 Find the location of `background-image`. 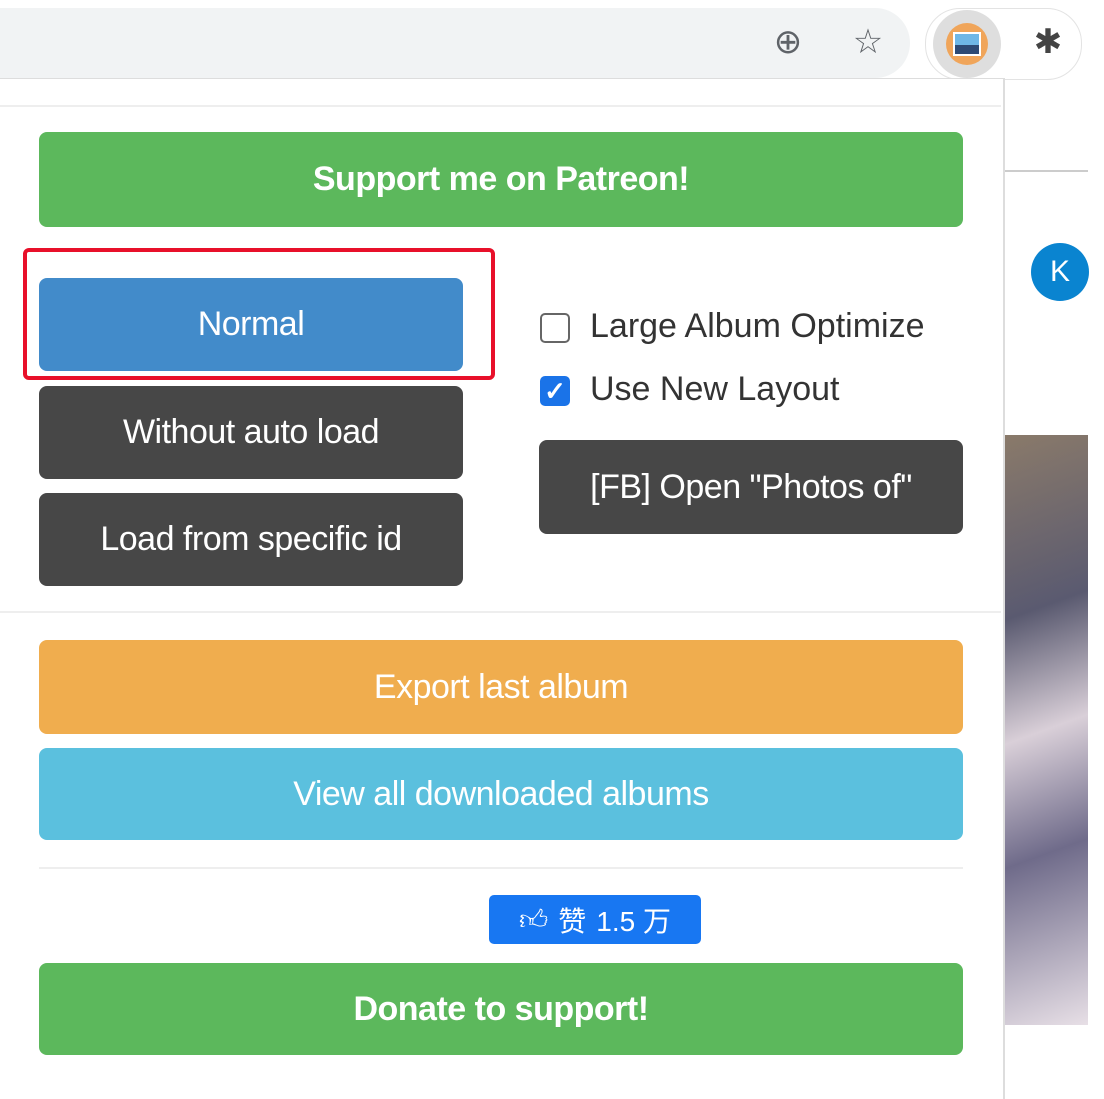

background-image is located at coordinates (1045, 730).